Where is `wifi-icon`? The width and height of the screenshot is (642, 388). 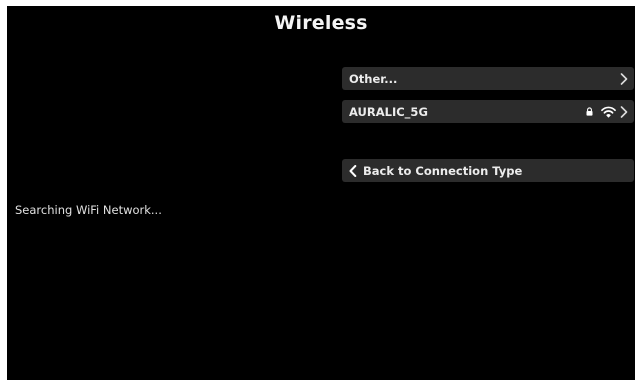
wifi-icon is located at coordinates (608, 112).